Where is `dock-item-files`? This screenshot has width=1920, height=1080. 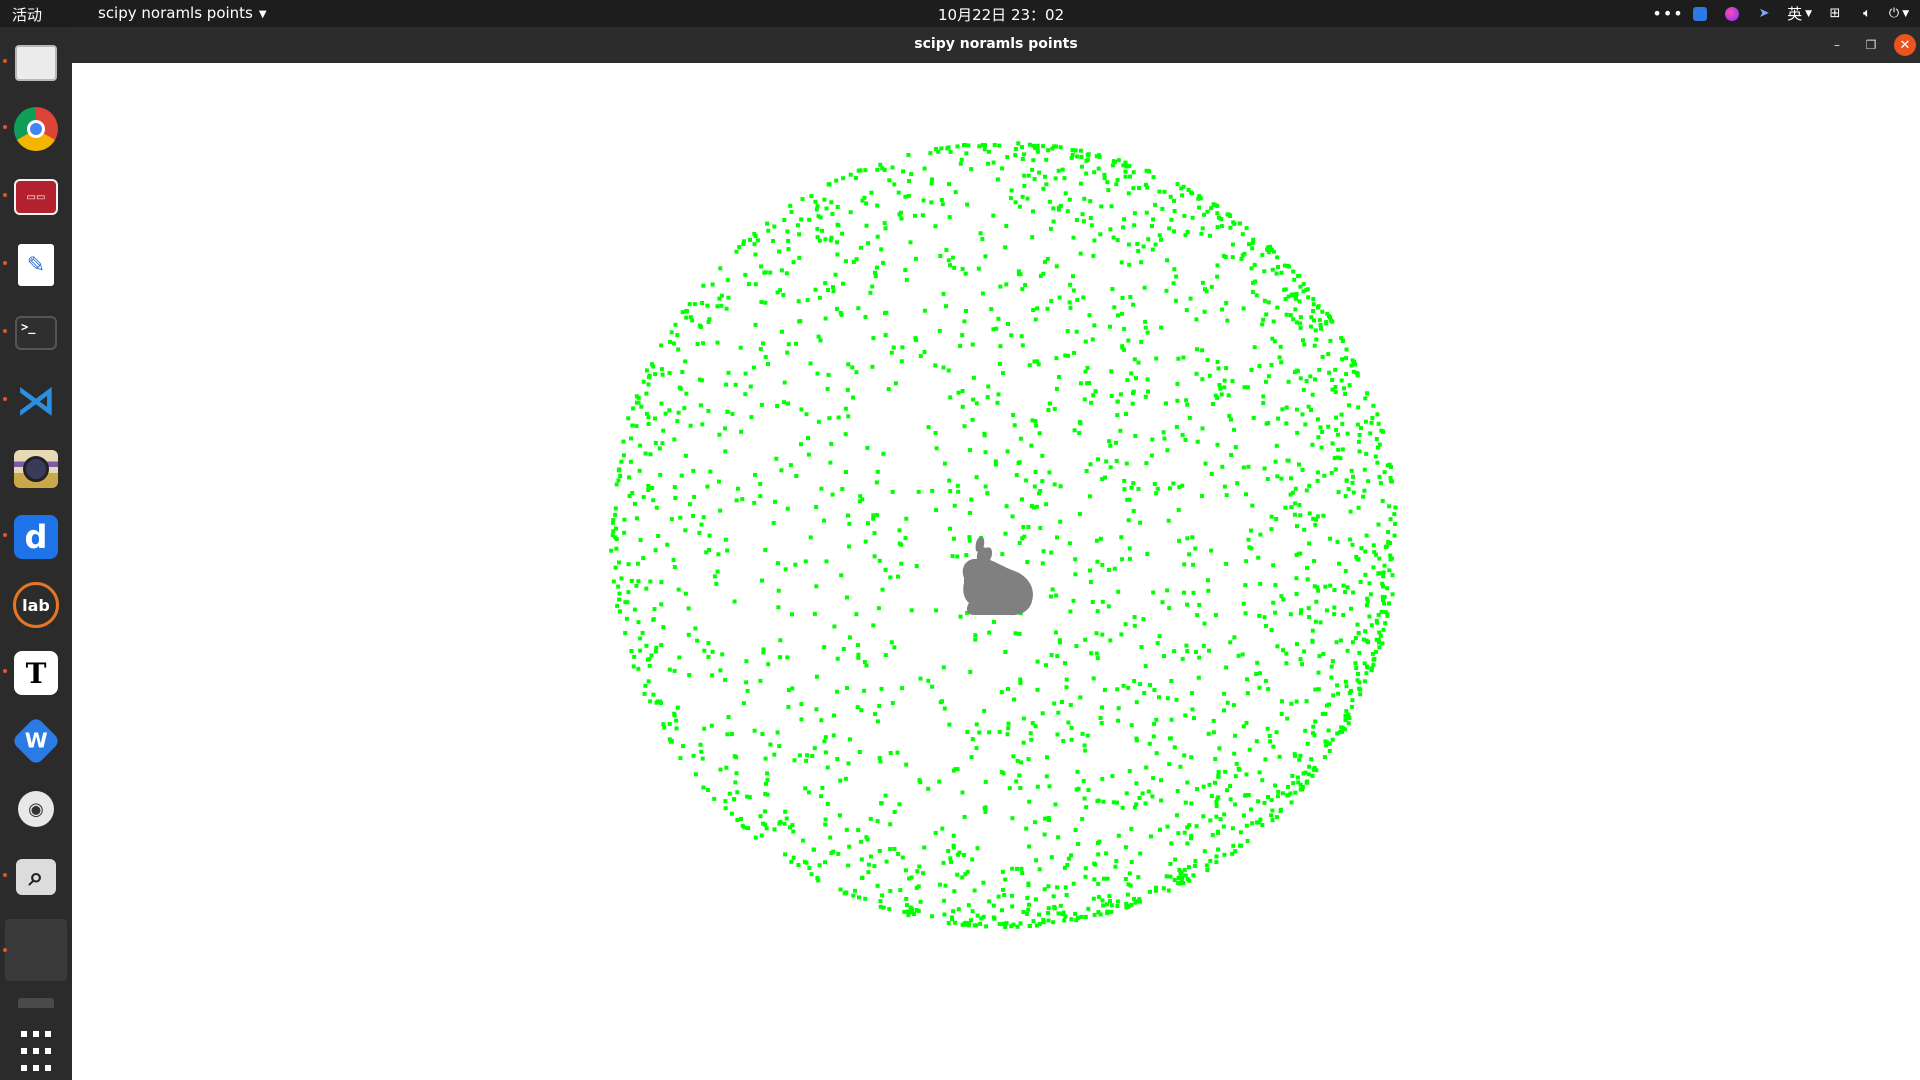 dock-item-files is located at coordinates (32, 63).